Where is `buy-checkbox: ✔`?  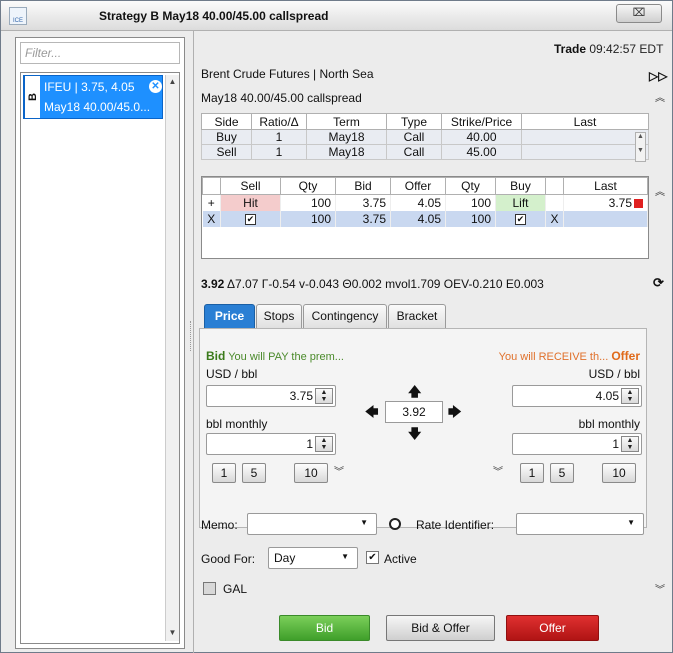 buy-checkbox: ✔ is located at coordinates (520, 219).